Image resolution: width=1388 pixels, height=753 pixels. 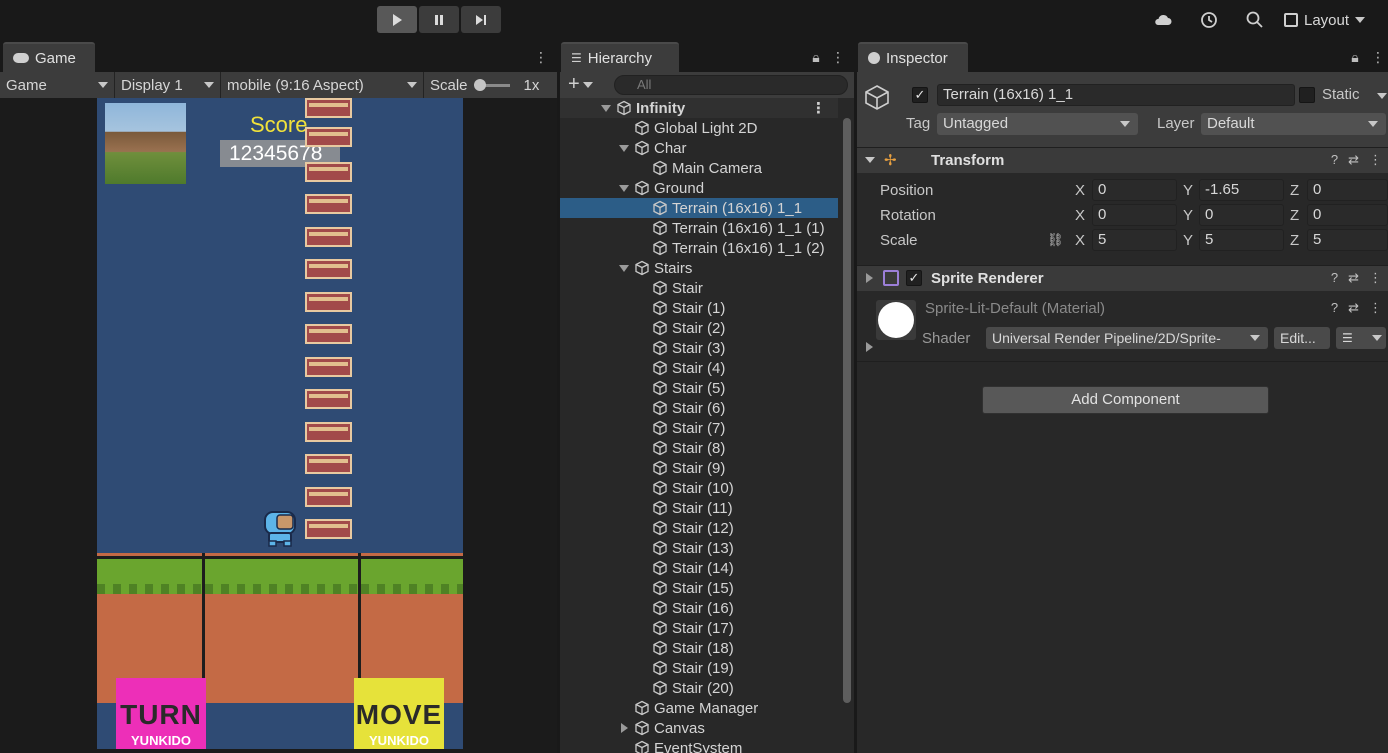 What do you see at coordinates (1134, 240) in the screenshot?
I see `scale-x-field: 5` at bounding box center [1134, 240].